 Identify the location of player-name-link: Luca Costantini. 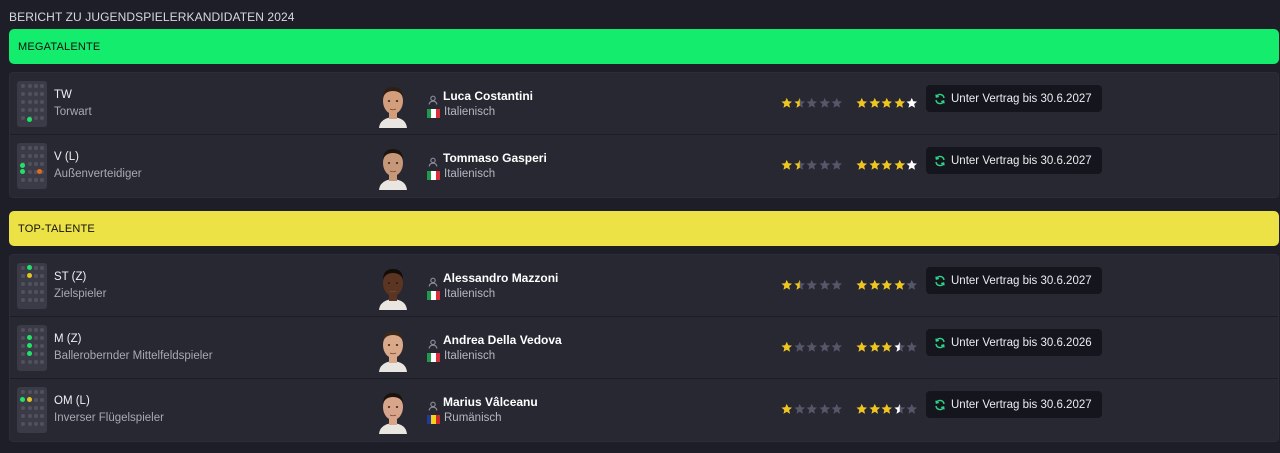
(488, 96).